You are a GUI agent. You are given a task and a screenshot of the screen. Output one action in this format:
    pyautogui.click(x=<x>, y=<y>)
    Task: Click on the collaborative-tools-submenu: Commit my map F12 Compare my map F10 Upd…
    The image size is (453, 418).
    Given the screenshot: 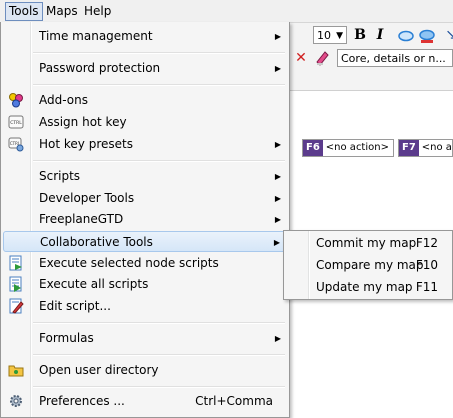 What is the action you would take?
    pyautogui.click(x=368, y=265)
    